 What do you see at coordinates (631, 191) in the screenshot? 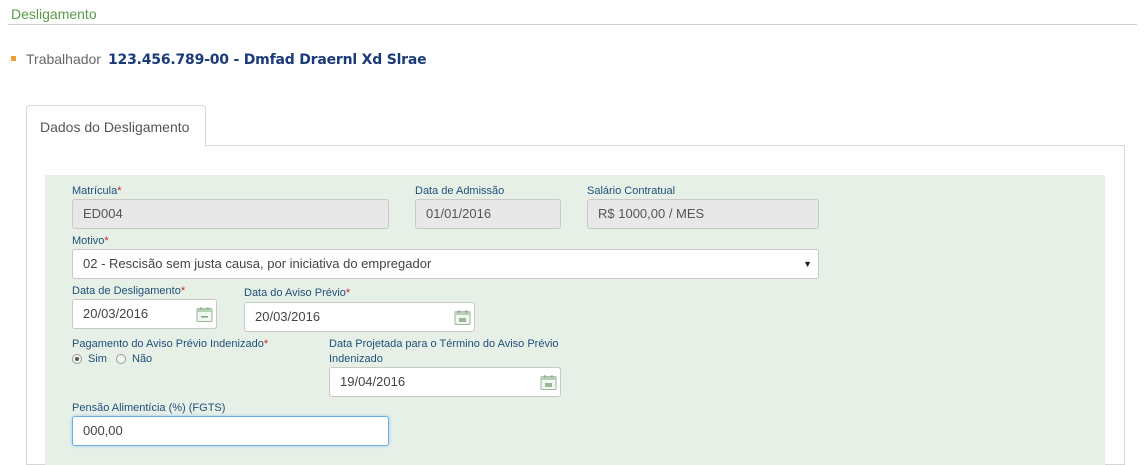
I see `salario-label: Salário Contratual` at bounding box center [631, 191].